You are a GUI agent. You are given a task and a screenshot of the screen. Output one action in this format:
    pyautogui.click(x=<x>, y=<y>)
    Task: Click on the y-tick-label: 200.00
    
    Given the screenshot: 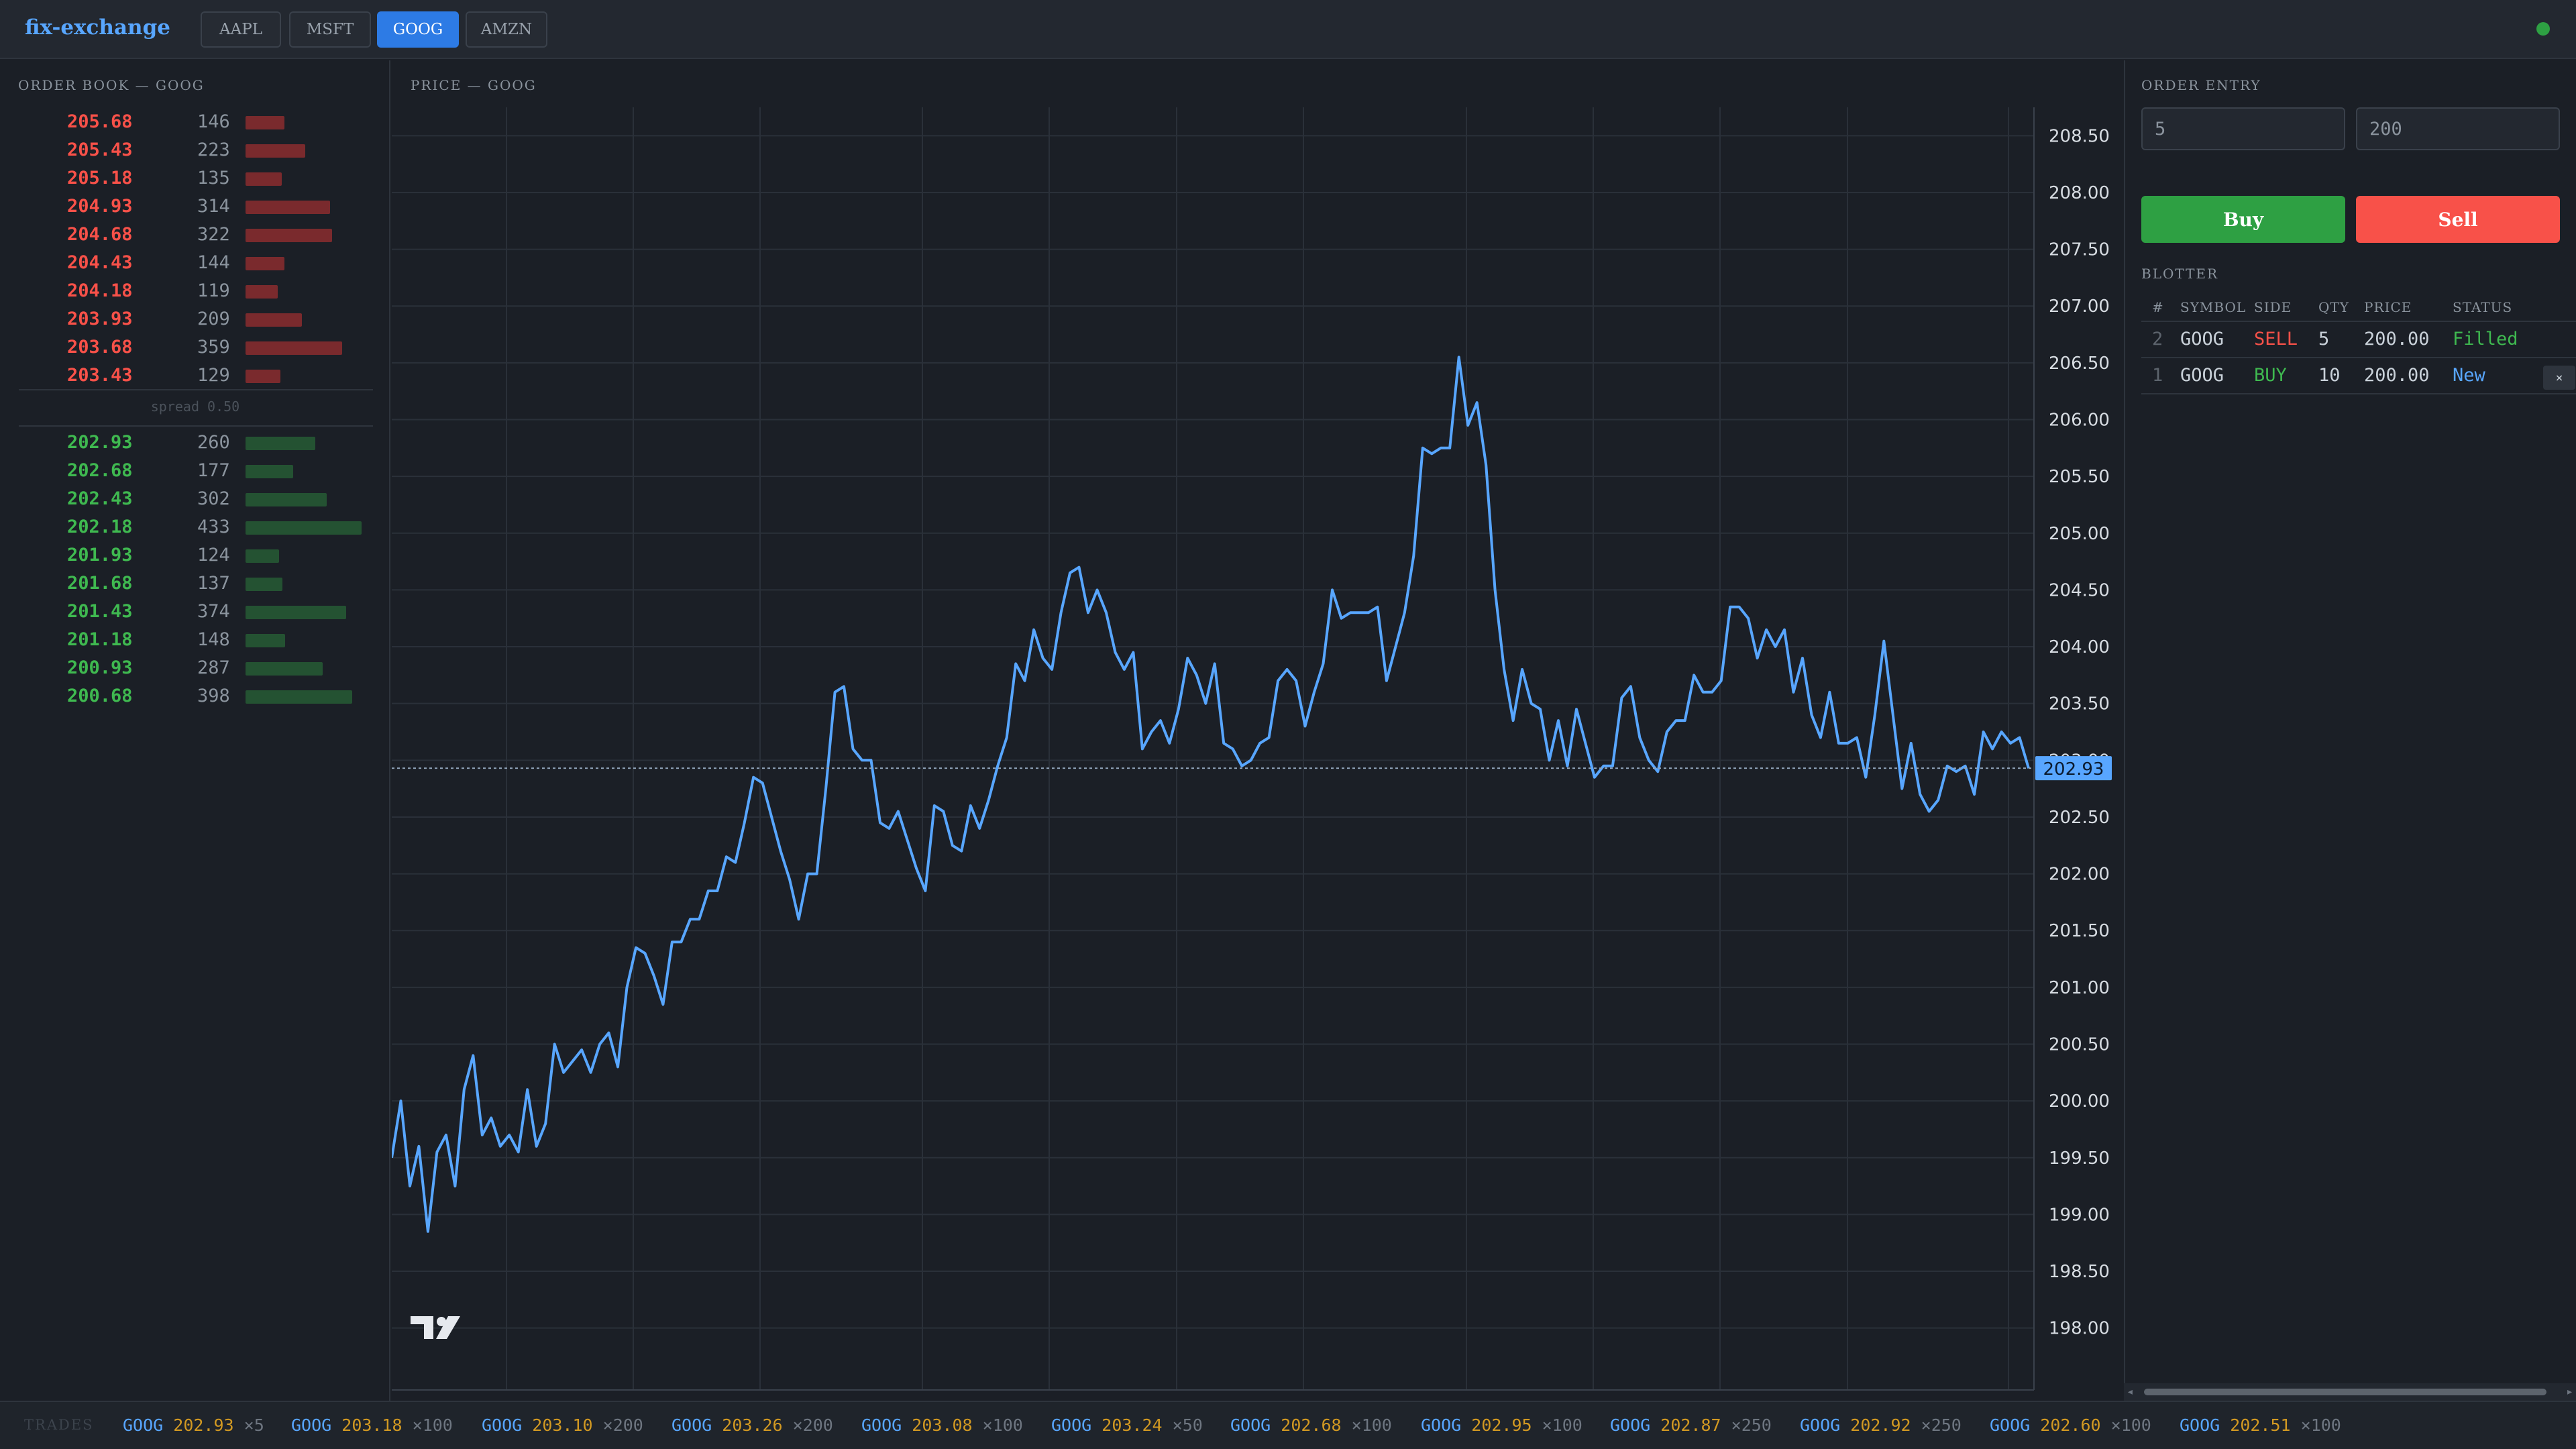 What is the action you would take?
    pyautogui.click(x=2079, y=1101)
    